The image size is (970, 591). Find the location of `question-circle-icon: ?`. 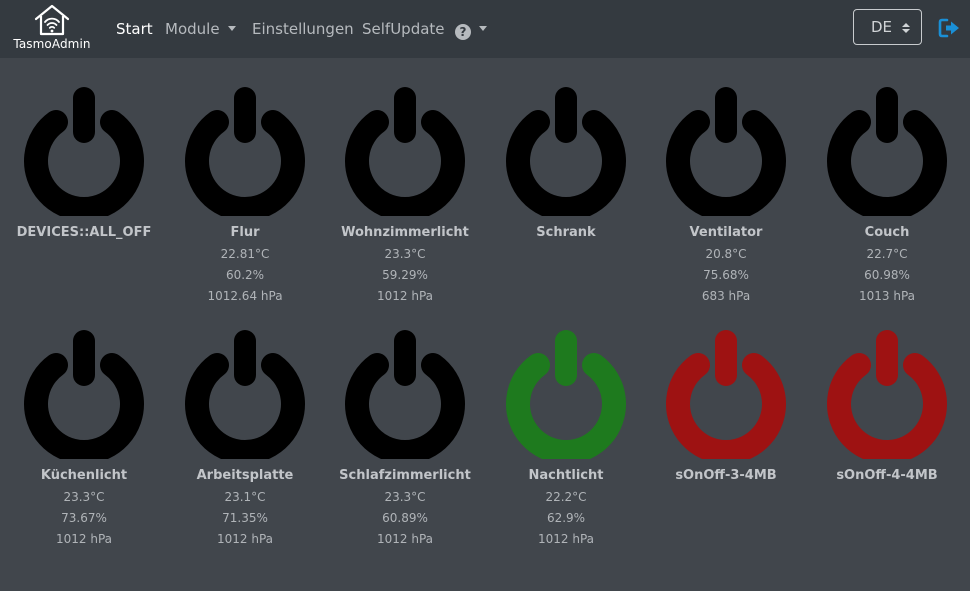

question-circle-icon: ? is located at coordinates (463, 32).